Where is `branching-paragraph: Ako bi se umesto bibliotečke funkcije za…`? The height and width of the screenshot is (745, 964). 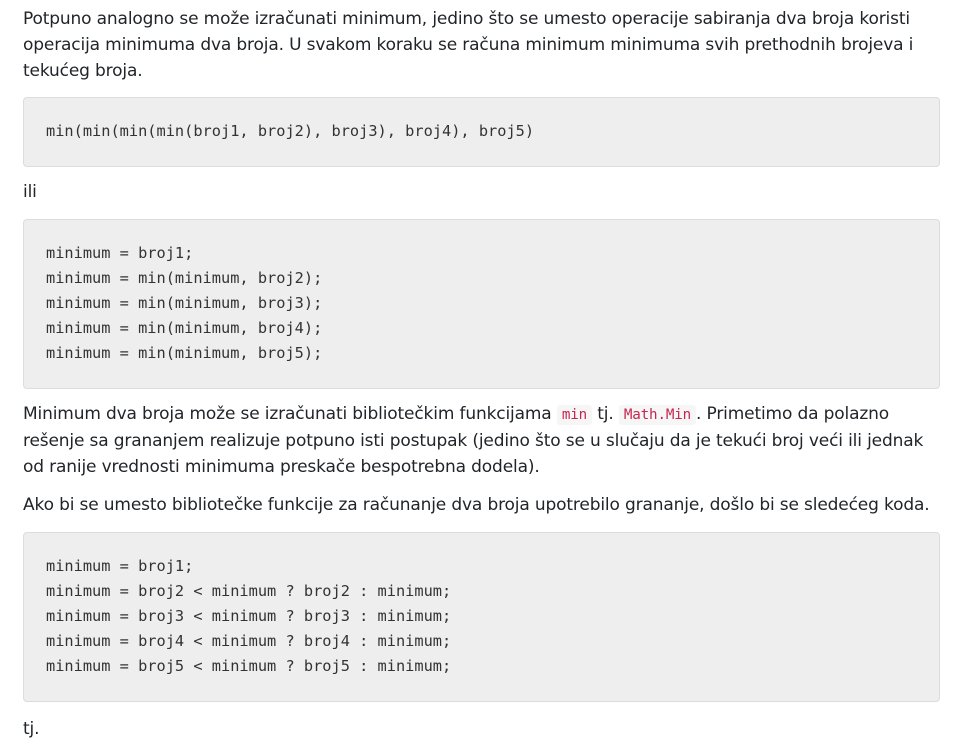
branching-paragraph: Ako bi se umesto bibliotečke funkcije za… is located at coordinates (476, 505).